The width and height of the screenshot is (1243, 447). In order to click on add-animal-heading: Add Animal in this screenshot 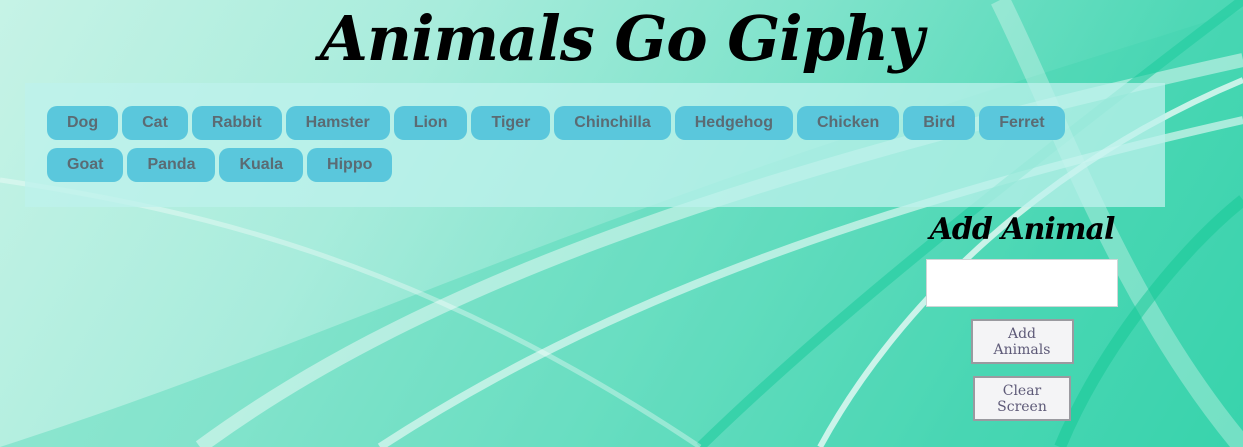, I will do `click(1022, 229)`.